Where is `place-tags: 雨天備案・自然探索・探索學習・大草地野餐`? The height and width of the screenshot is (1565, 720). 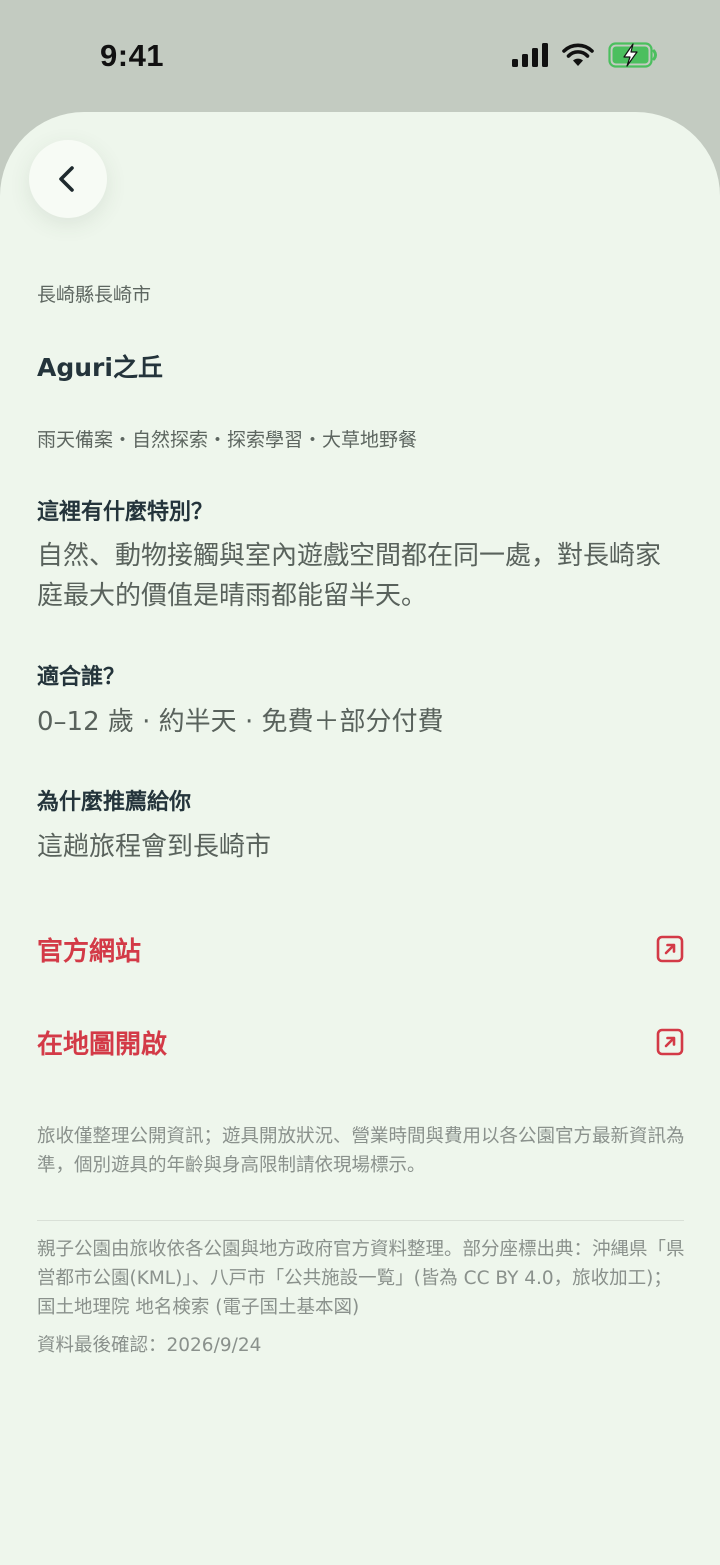 place-tags: 雨天備案・自然探索・探索學習・大草地野餐 is located at coordinates (227, 440).